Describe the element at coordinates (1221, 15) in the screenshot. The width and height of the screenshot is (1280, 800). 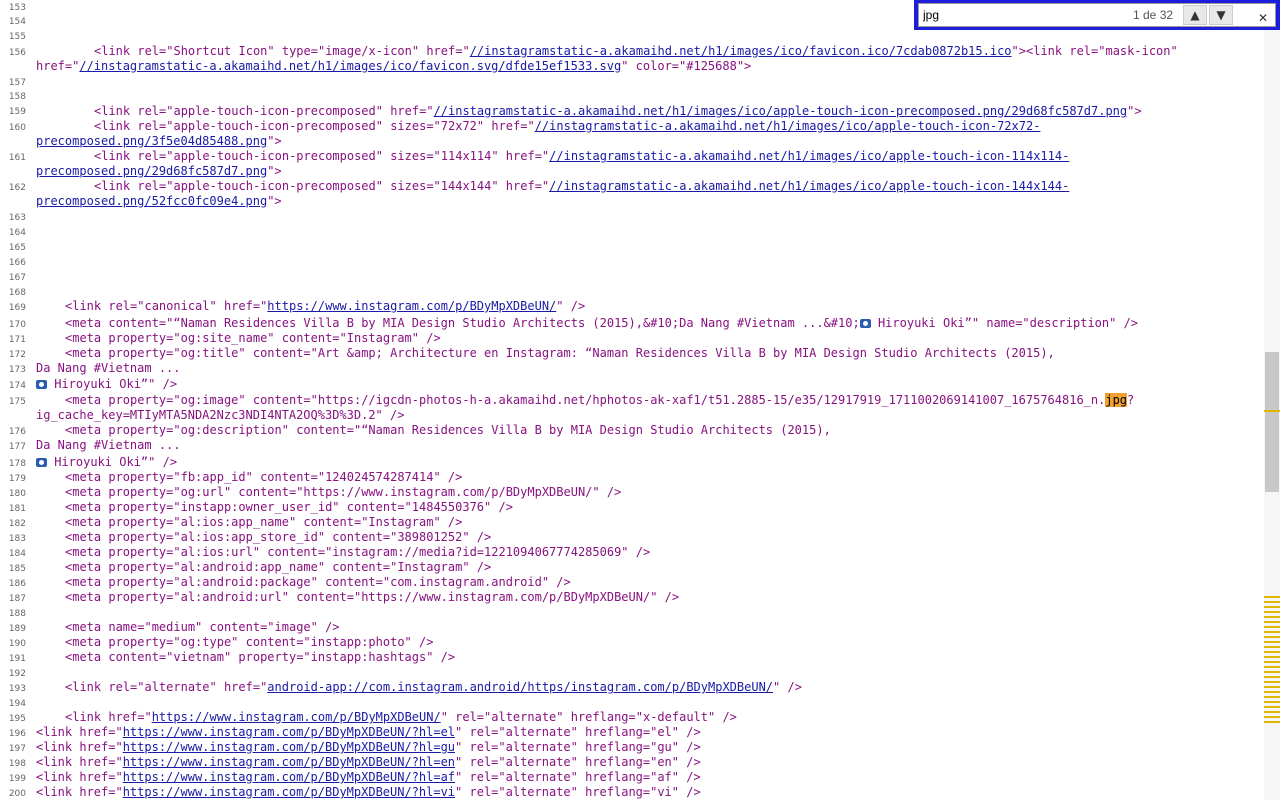
I see `find-next-button: ▼` at that location.